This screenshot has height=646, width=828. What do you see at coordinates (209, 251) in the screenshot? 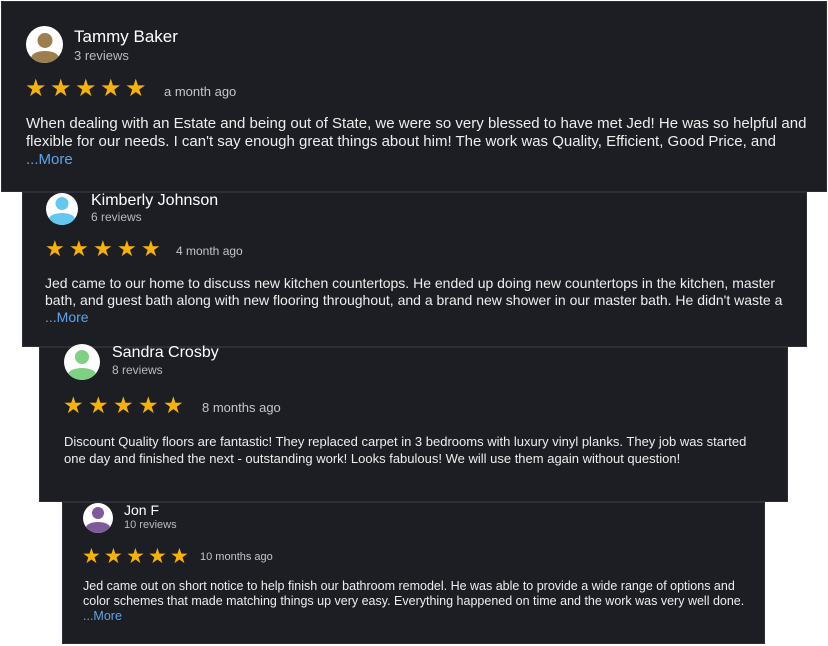
I see `review-time: 4 month ago` at bounding box center [209, 251].